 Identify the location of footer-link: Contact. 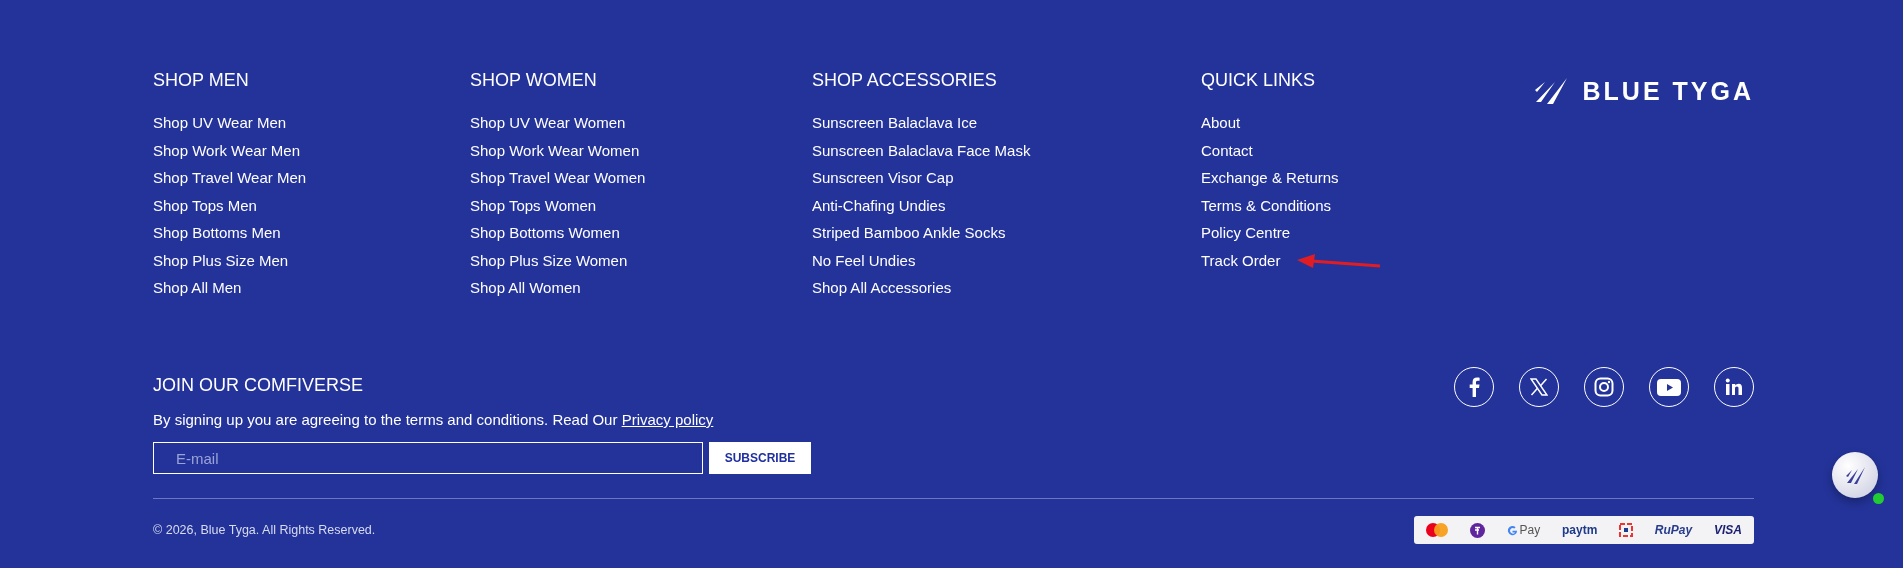
(1227, 150).